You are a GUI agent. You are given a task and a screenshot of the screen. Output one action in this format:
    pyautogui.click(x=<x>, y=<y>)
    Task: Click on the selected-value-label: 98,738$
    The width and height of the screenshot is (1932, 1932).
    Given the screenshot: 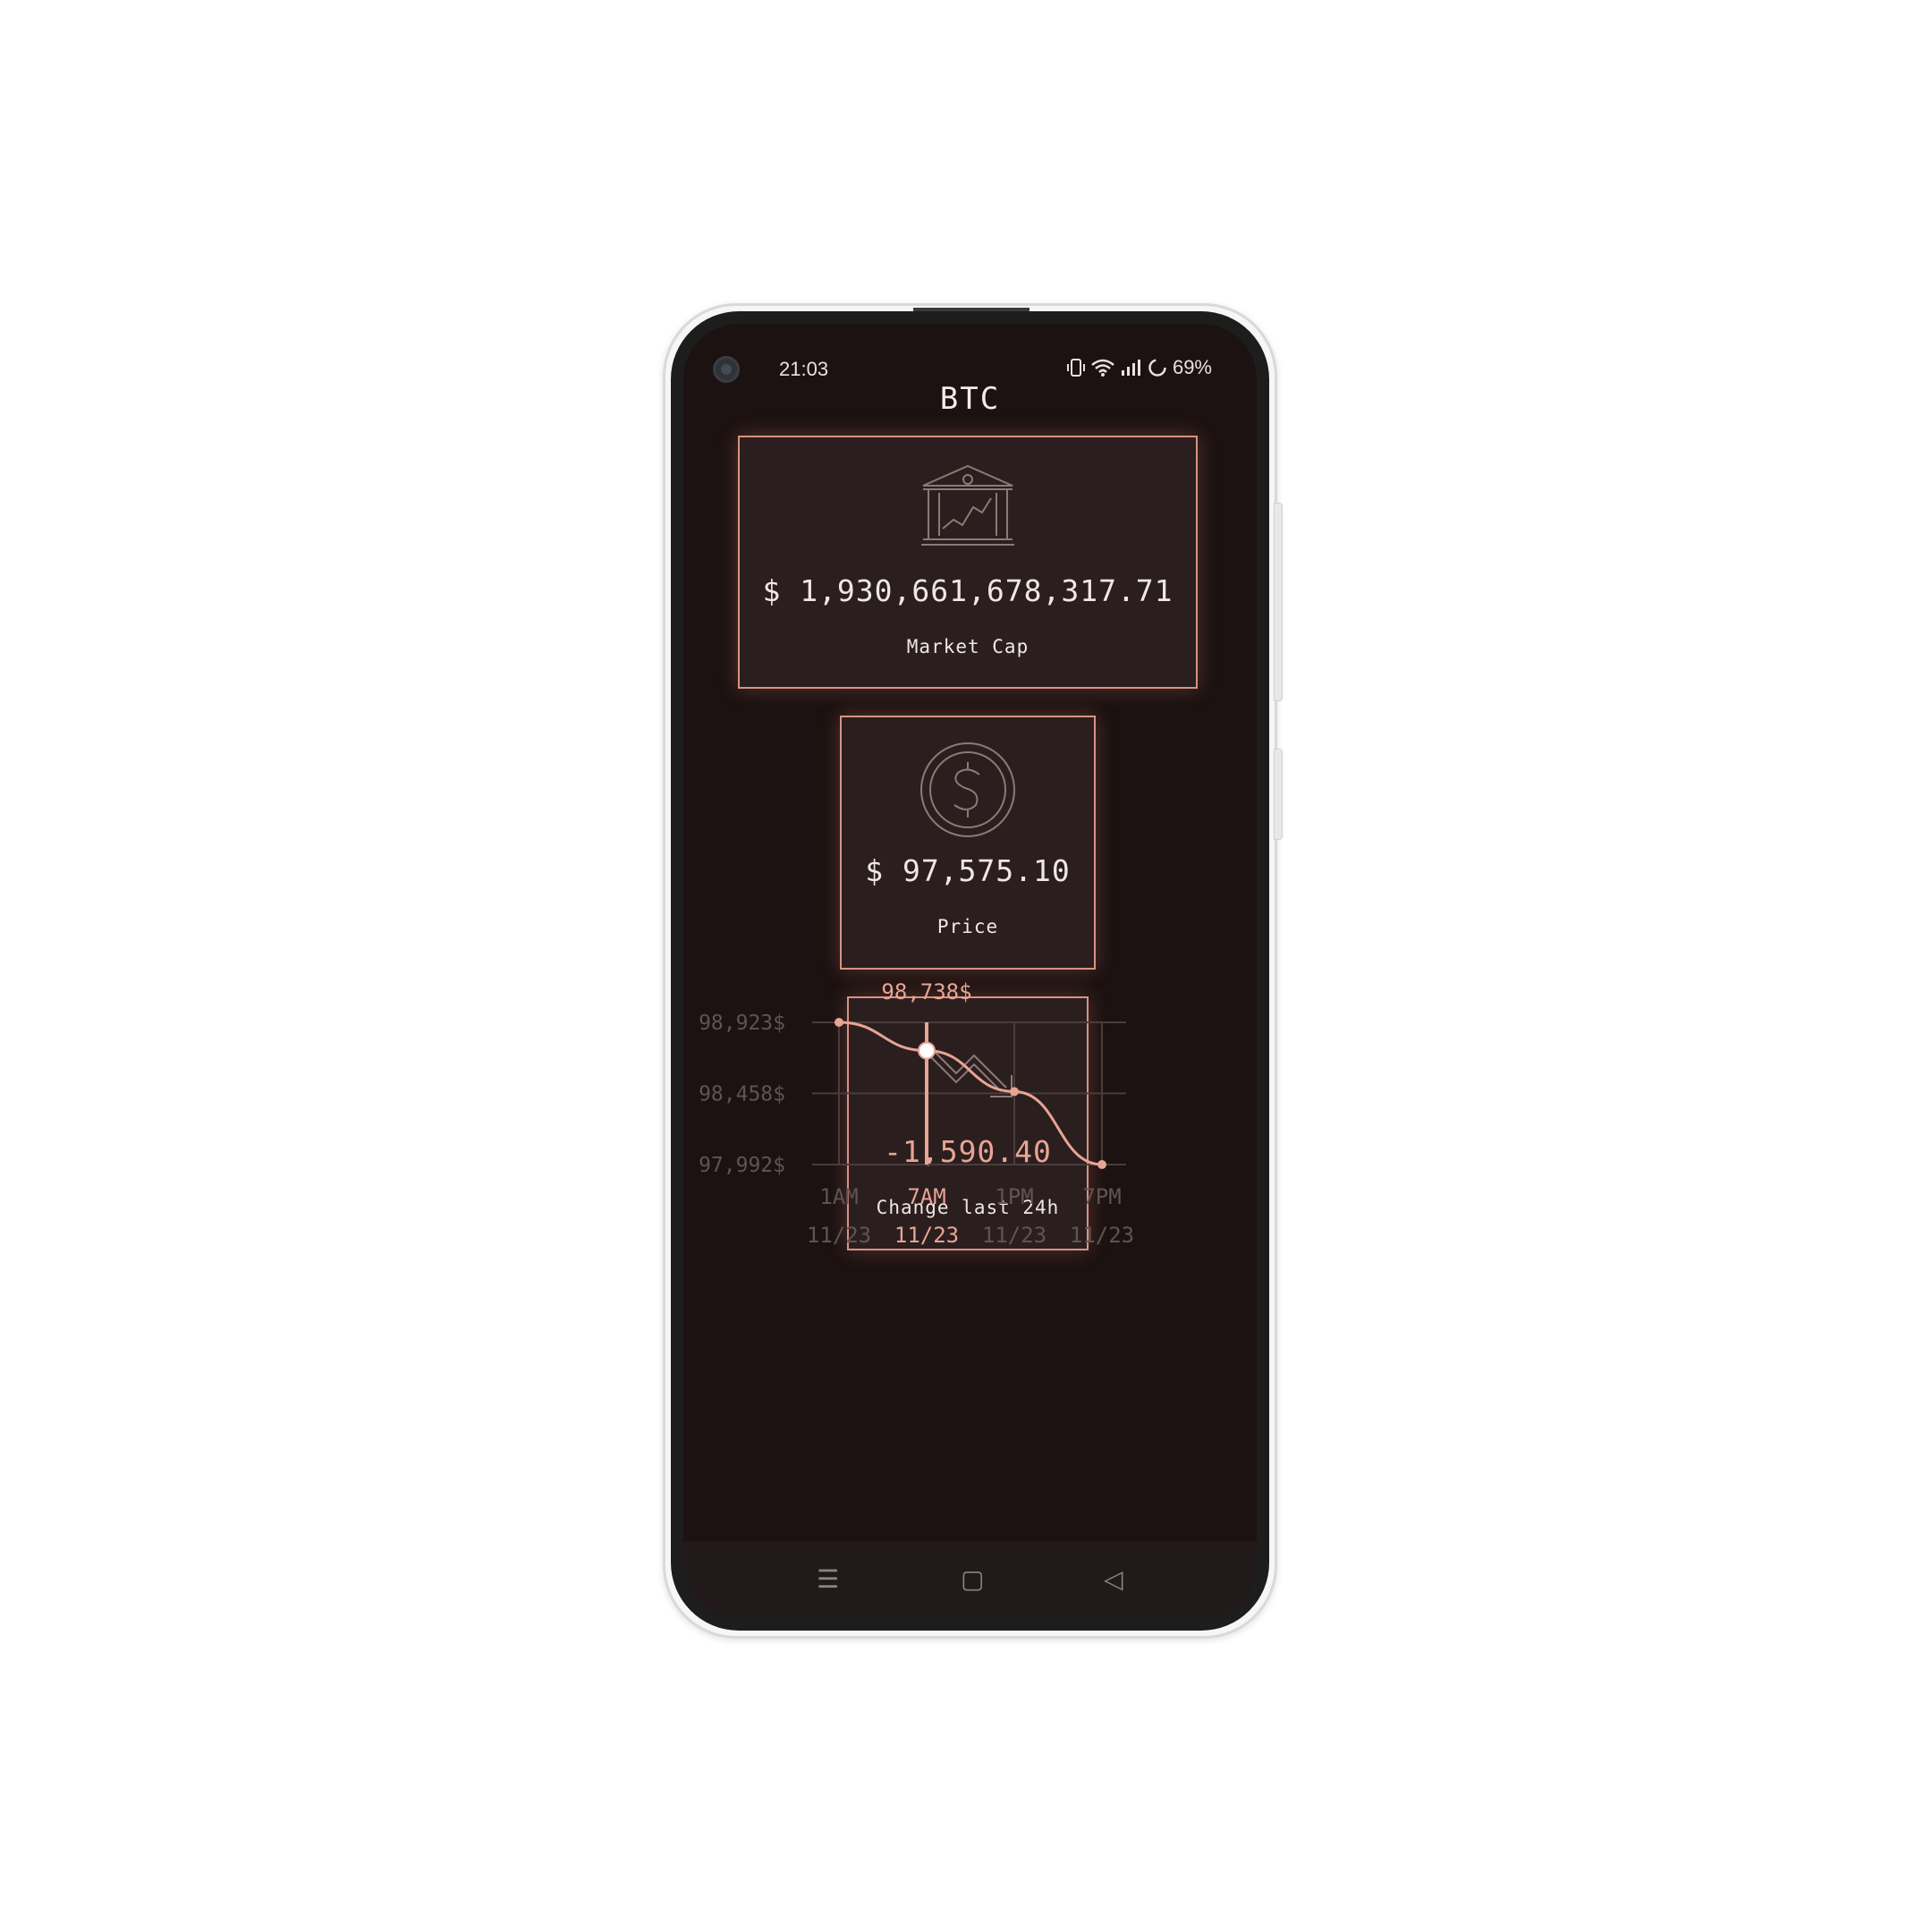 What is the action you would take?
    pyautogui.click(x=926, y=991)
    